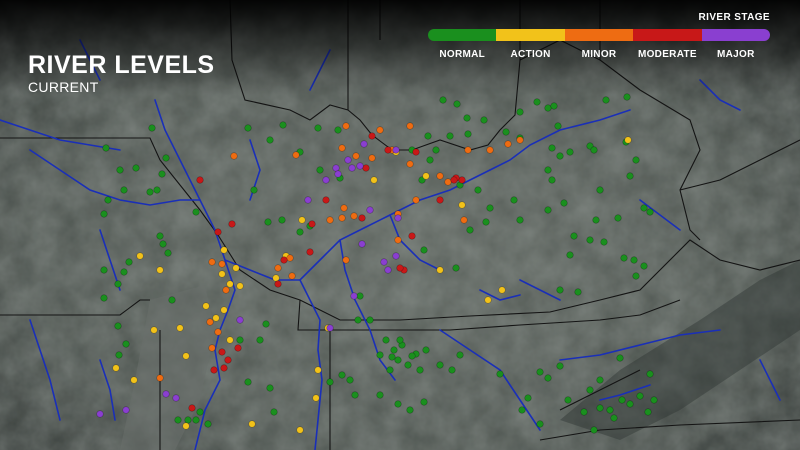  I want to click on legend-label-action: ACTION, so click(530, 54).